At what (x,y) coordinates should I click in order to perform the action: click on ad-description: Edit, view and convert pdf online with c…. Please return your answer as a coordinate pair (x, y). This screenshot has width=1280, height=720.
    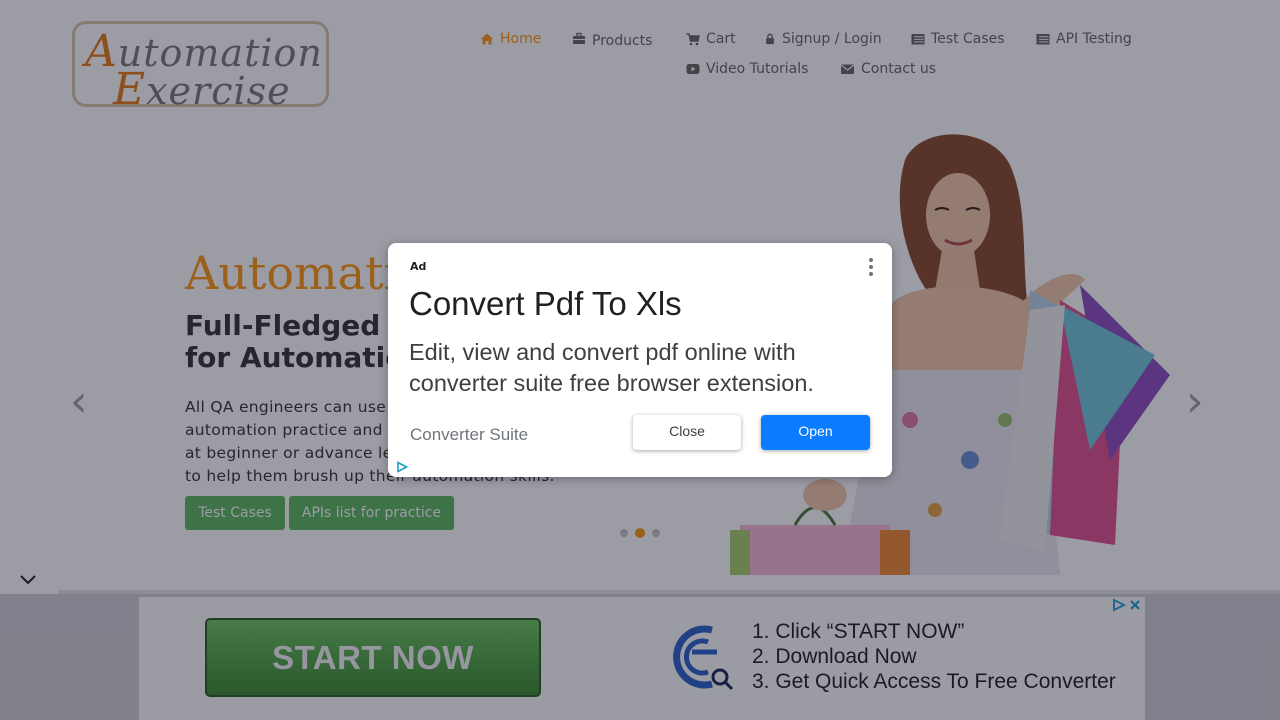
    Looking at the image, I should click on (611, 367).